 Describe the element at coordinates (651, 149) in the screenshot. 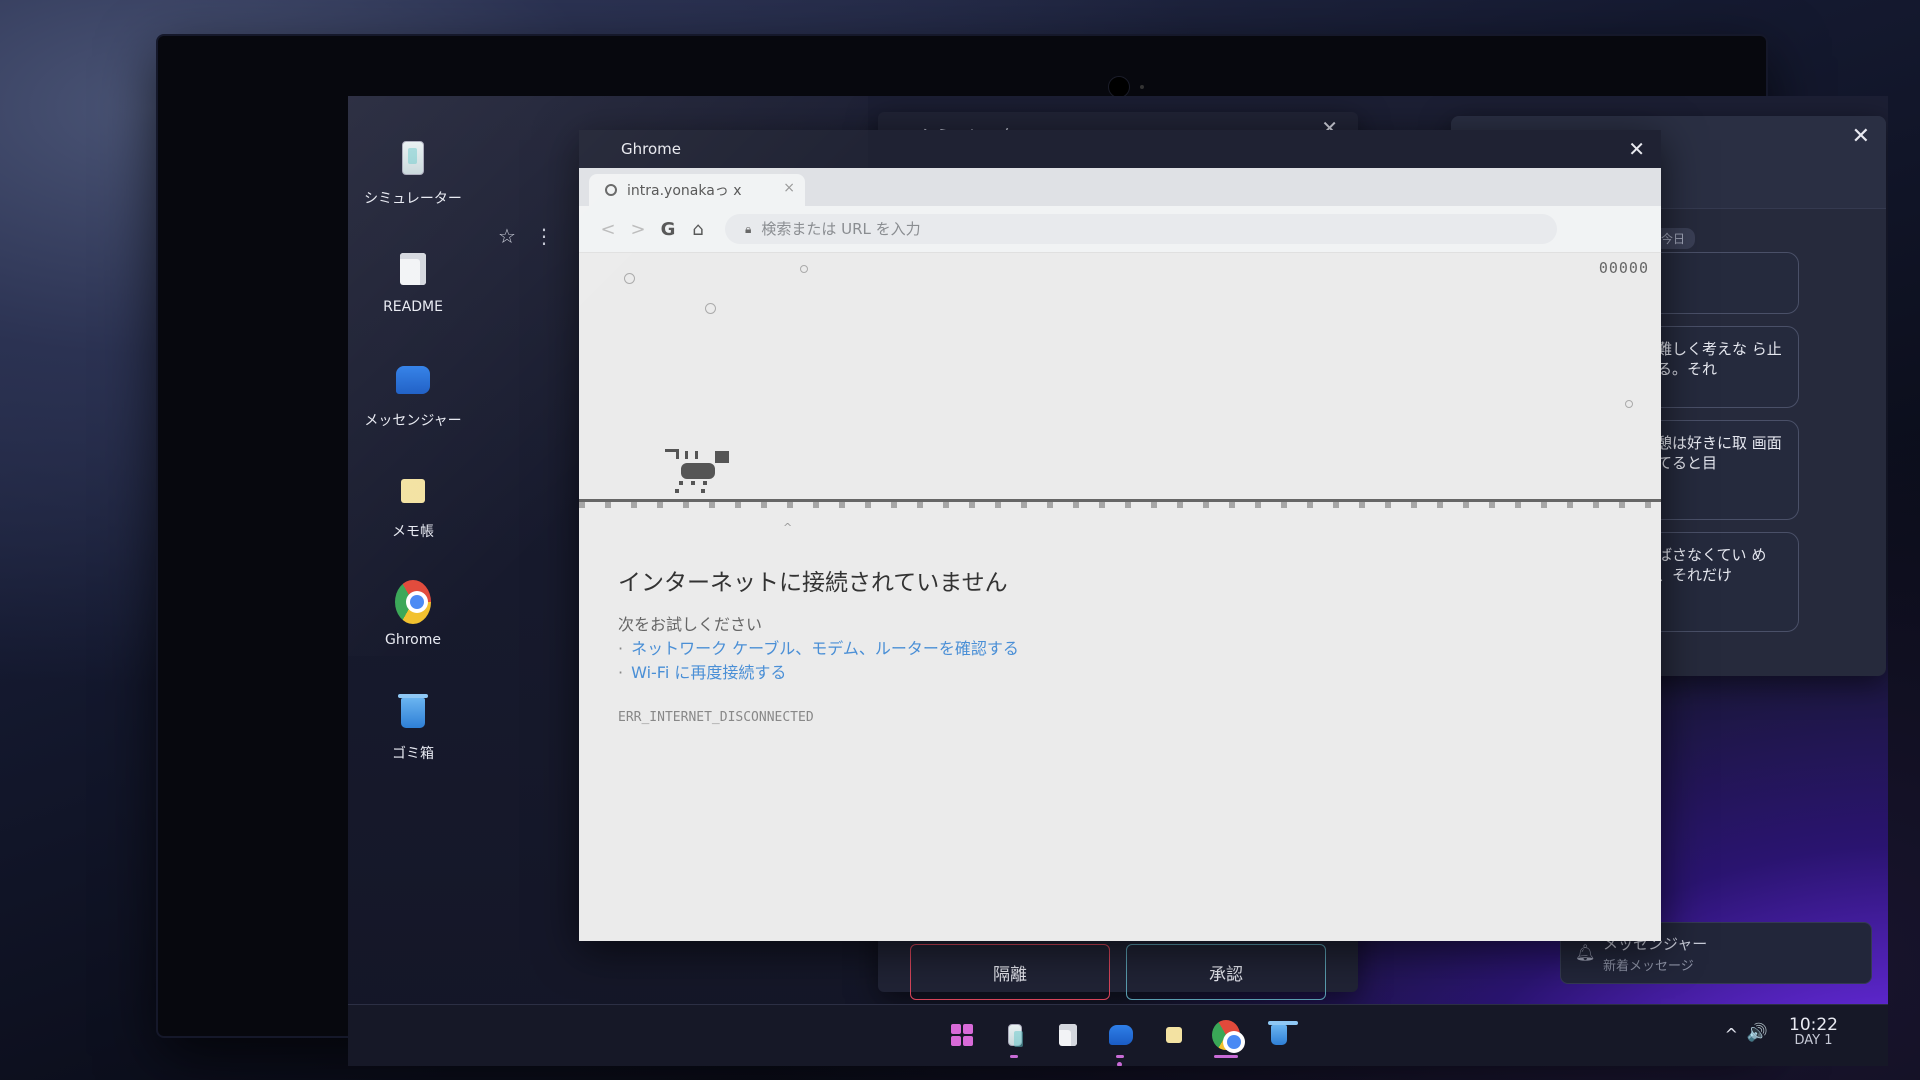

I see `browser-window-title: Ghrome` at that location.